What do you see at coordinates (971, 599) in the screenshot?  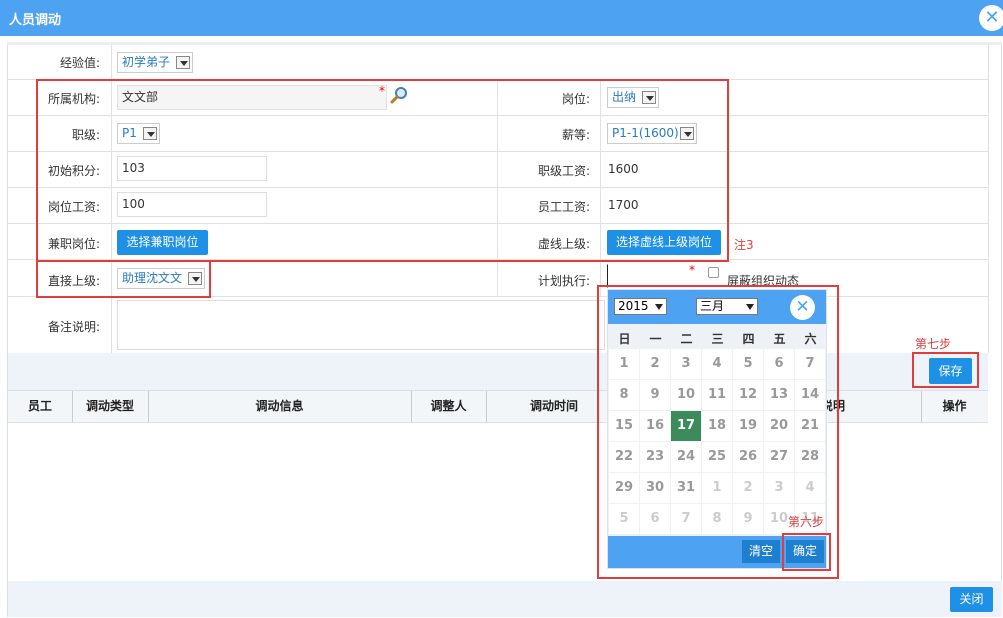 I see `close-button: 关闭` at bounding box center [971, 599].